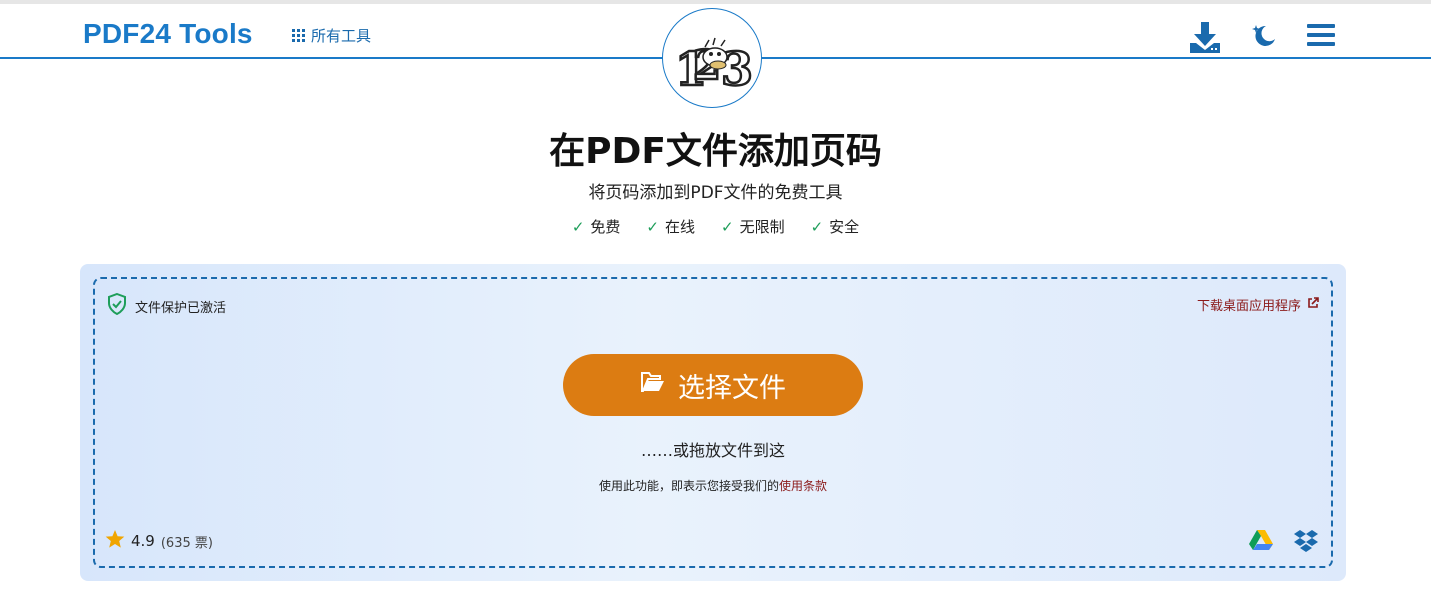  I want to click on download-icon, so click(1205, 40).